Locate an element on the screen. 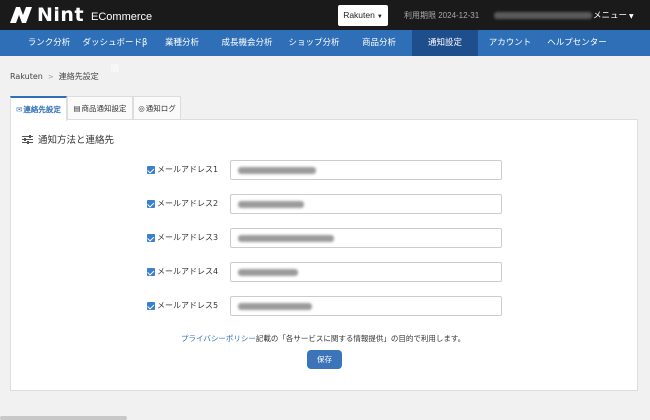 This screenshot has height=420, width=650. logo: Nint ECommerce is located at coordinates (80, 15).